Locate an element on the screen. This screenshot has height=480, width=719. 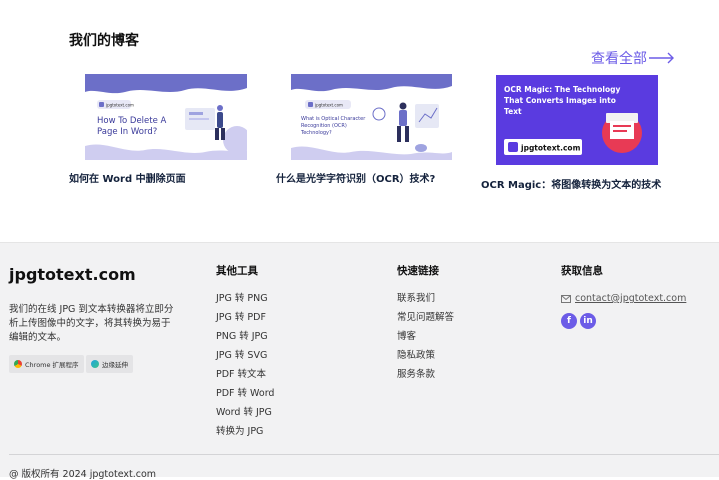
thumb-text-2: That Converts Images into is located at coordinates (560, 100).